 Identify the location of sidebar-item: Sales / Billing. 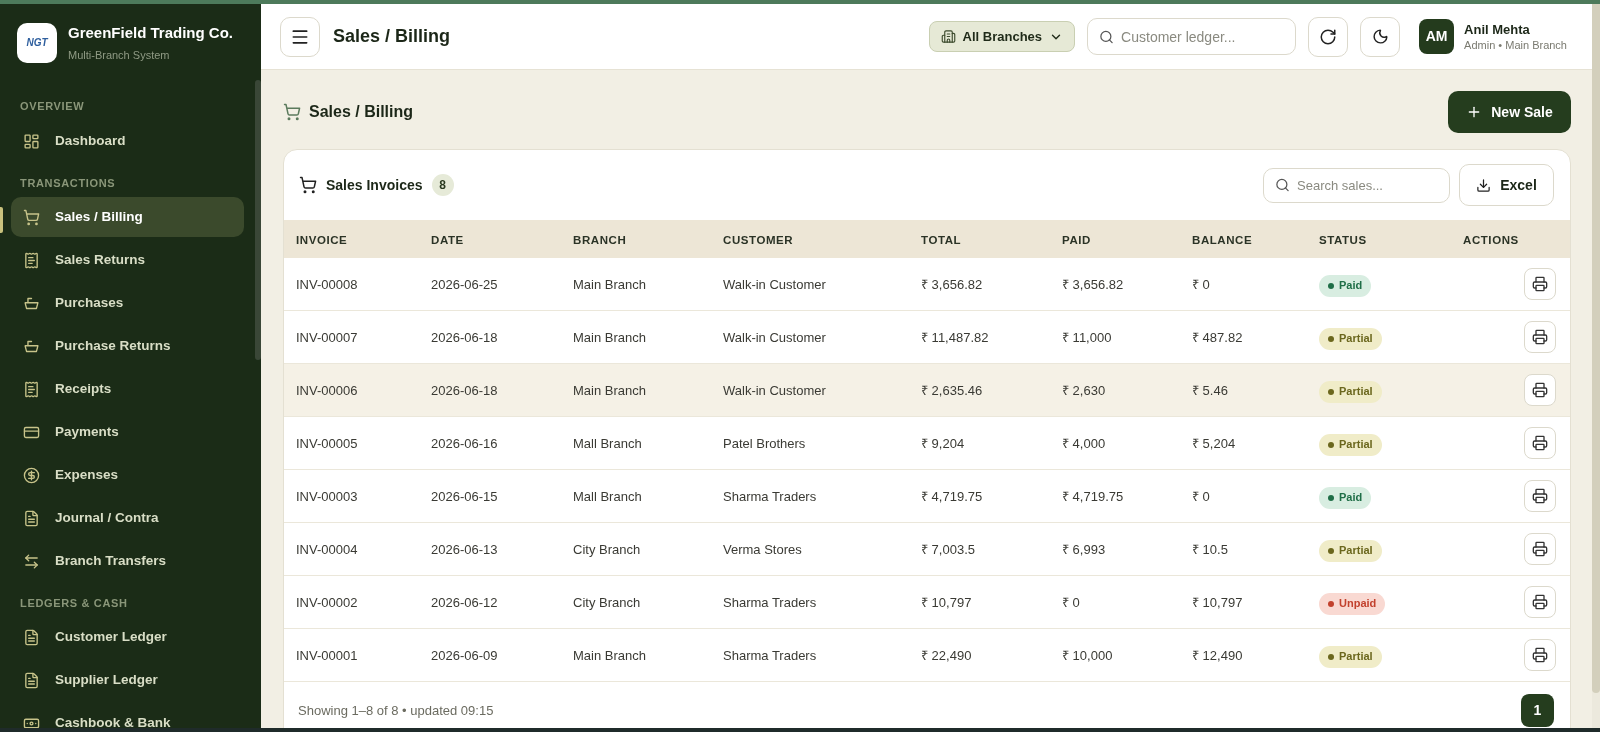
(127, 217).